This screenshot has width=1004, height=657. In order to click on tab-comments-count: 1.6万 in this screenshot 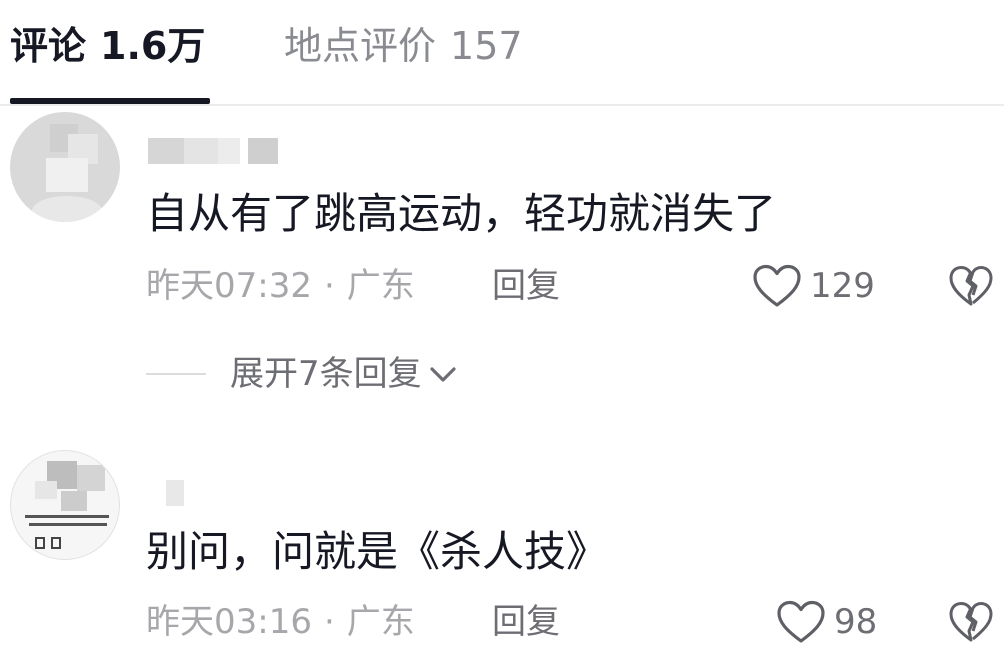, I will do `click(153, 46)`.